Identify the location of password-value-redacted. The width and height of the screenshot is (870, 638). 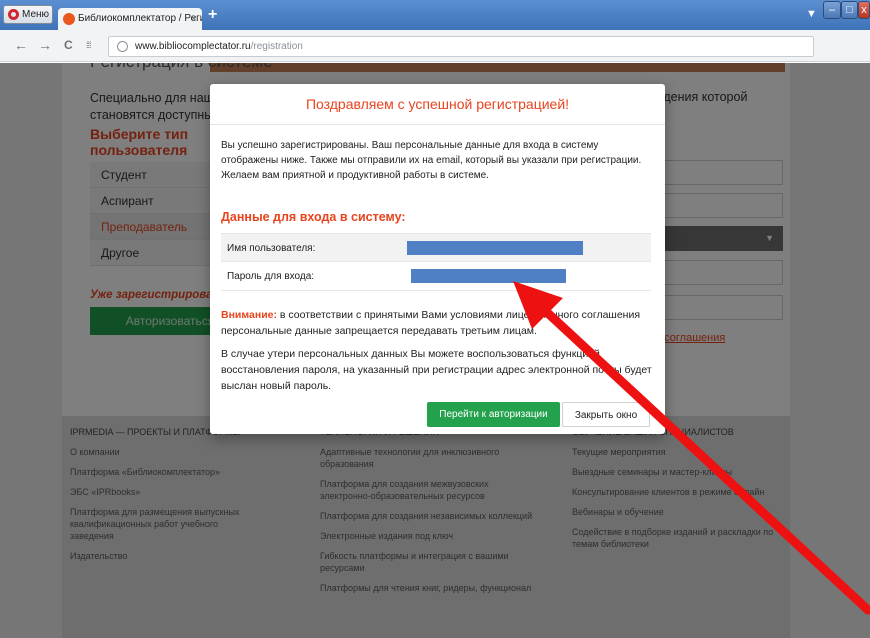
(488, 276).